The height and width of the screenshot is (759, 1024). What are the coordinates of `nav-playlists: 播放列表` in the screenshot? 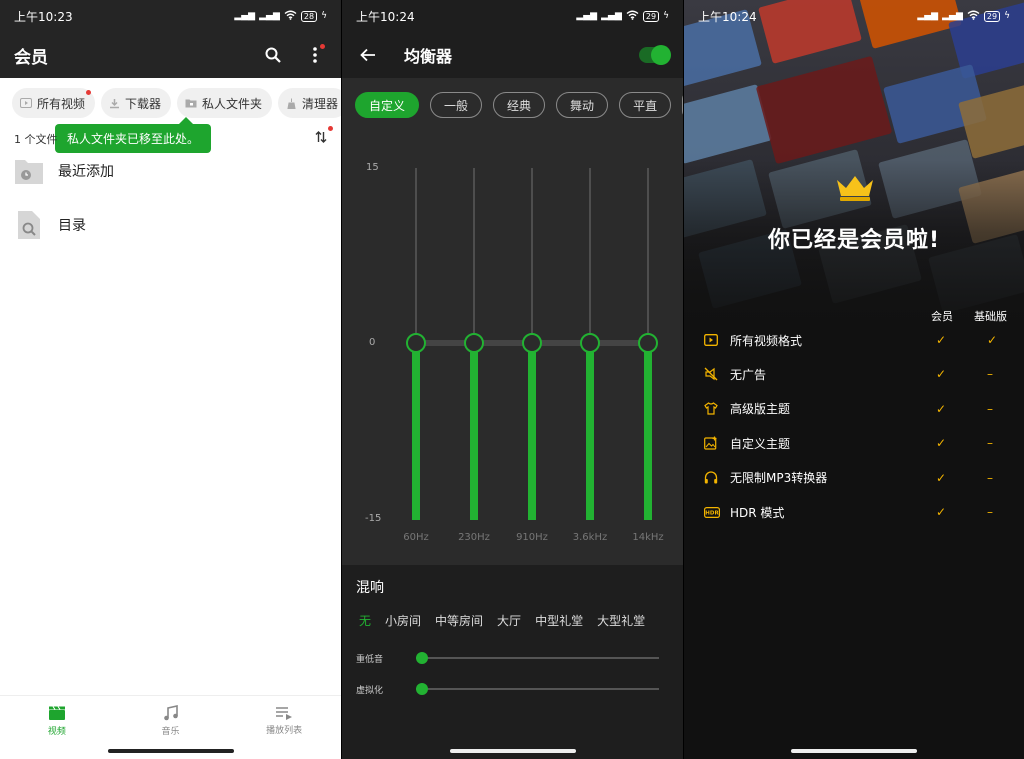 It's located at (284, 720).